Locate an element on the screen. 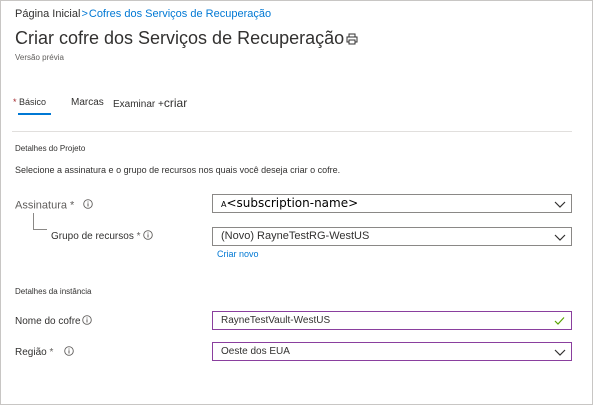 This screenshot has width=593, height=405. tab-tags: Marcas is located at coordinates (87, 102).